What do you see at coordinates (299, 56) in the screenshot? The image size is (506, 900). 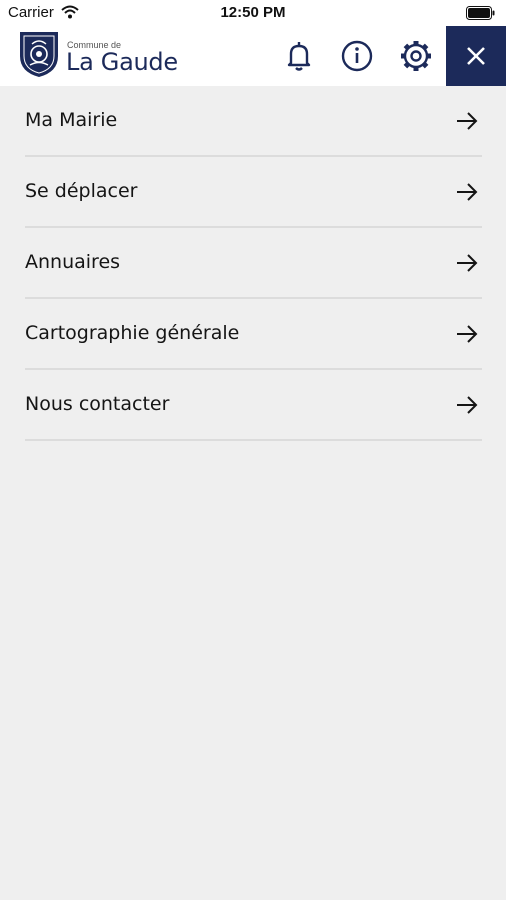 I see `bell-icon` at bounding box center [299, 56].